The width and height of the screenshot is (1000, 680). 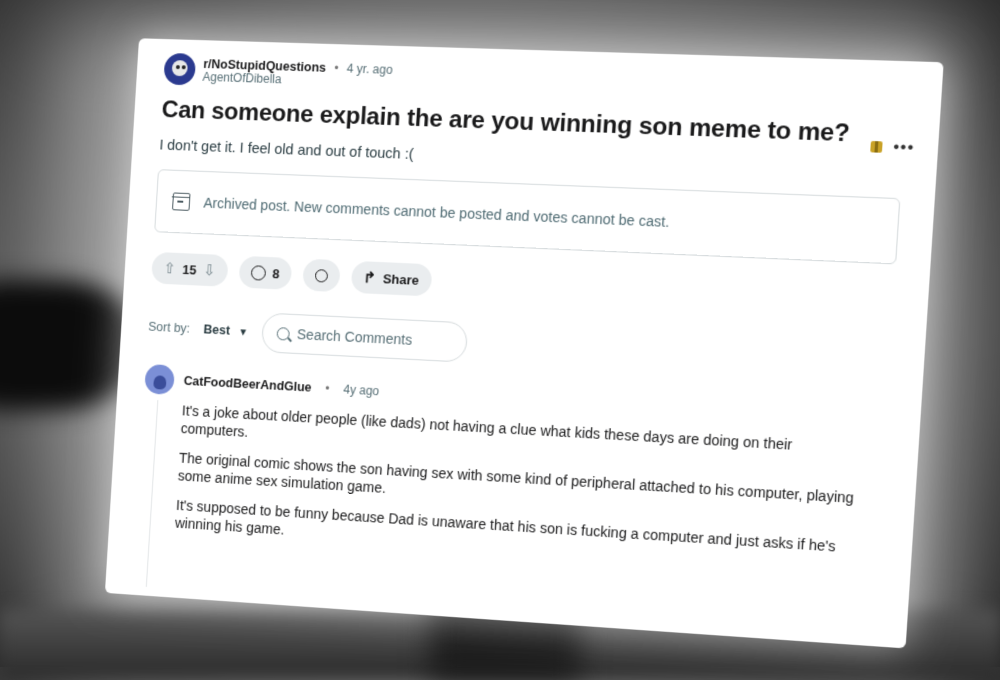 What do you see at coordinates (523, 284) in the screenshot?
I see `post-action-bar: ⇧ 15 ⇩ 8 ↱ Share` at bounding box center [523, 284].